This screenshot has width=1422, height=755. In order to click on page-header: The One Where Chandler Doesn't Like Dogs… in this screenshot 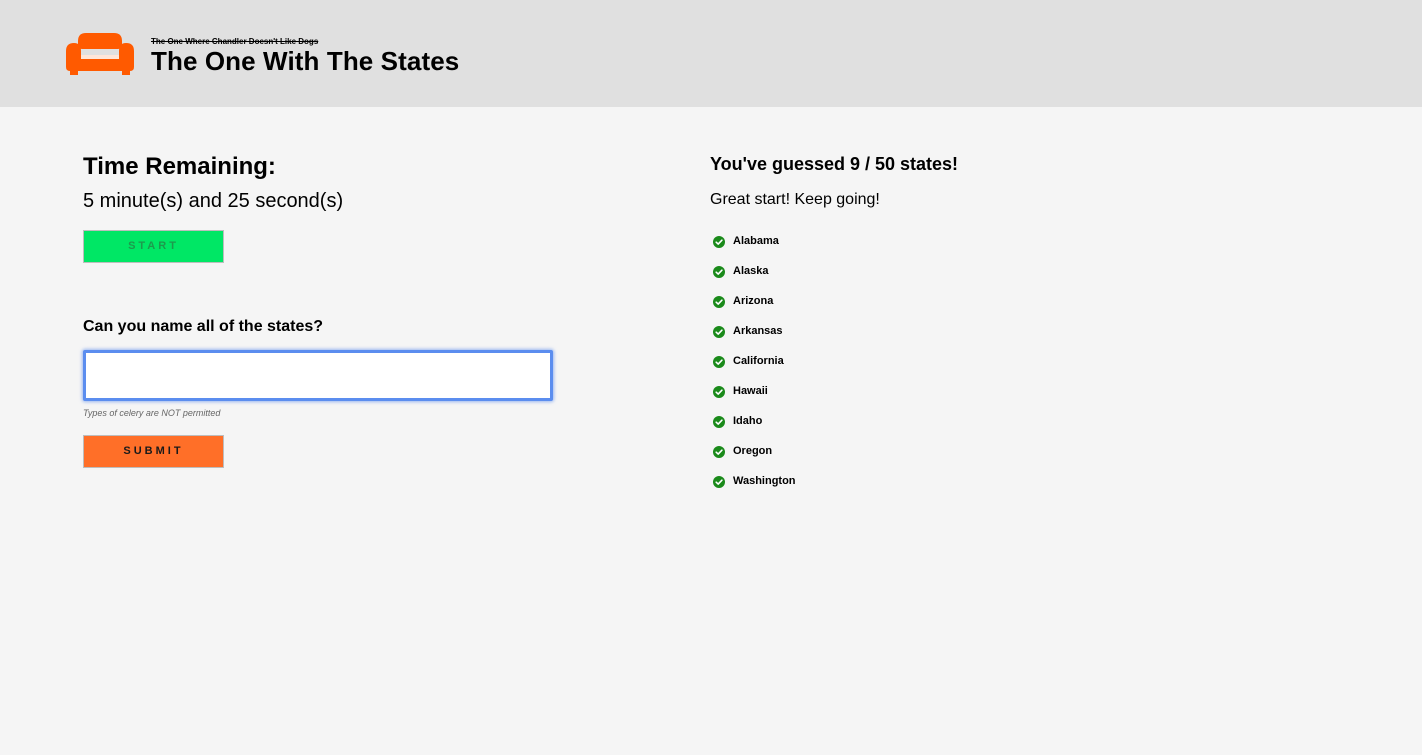, I will do `click(711, 53)`.